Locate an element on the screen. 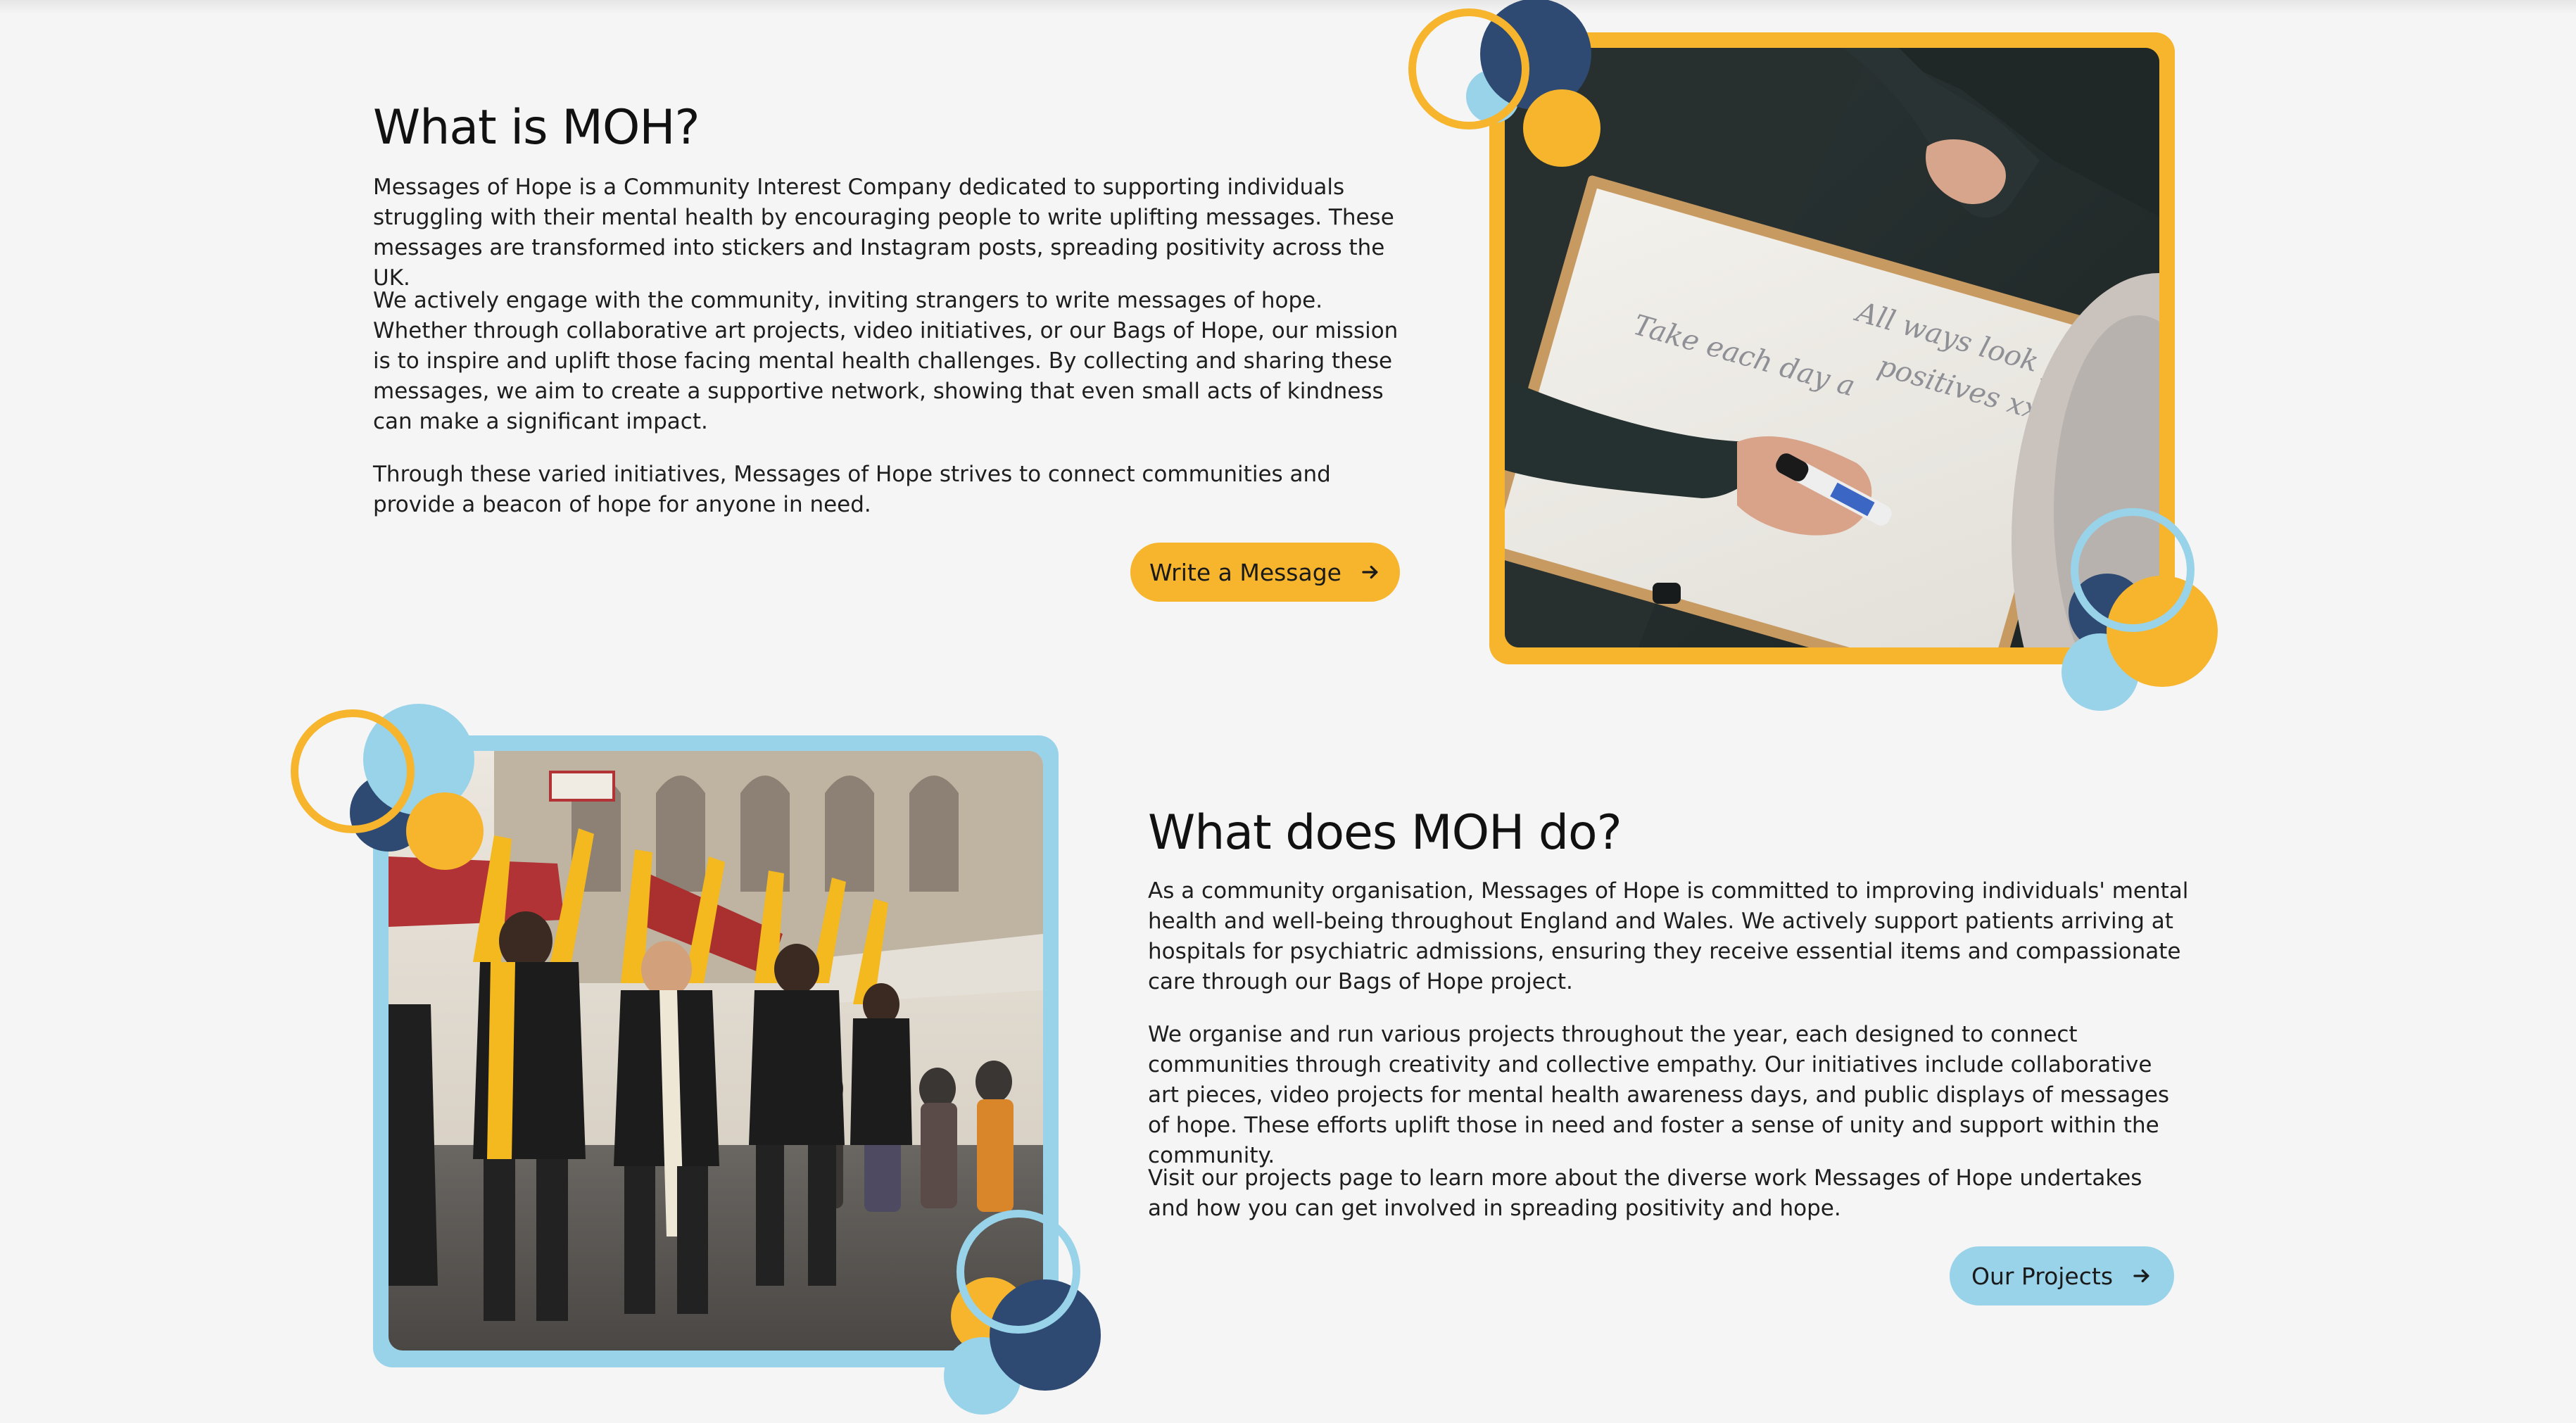 Image resolution: width=2576 pixels, height=1423 pixels. dancers-illustration is located at coordinates (716, 1051).